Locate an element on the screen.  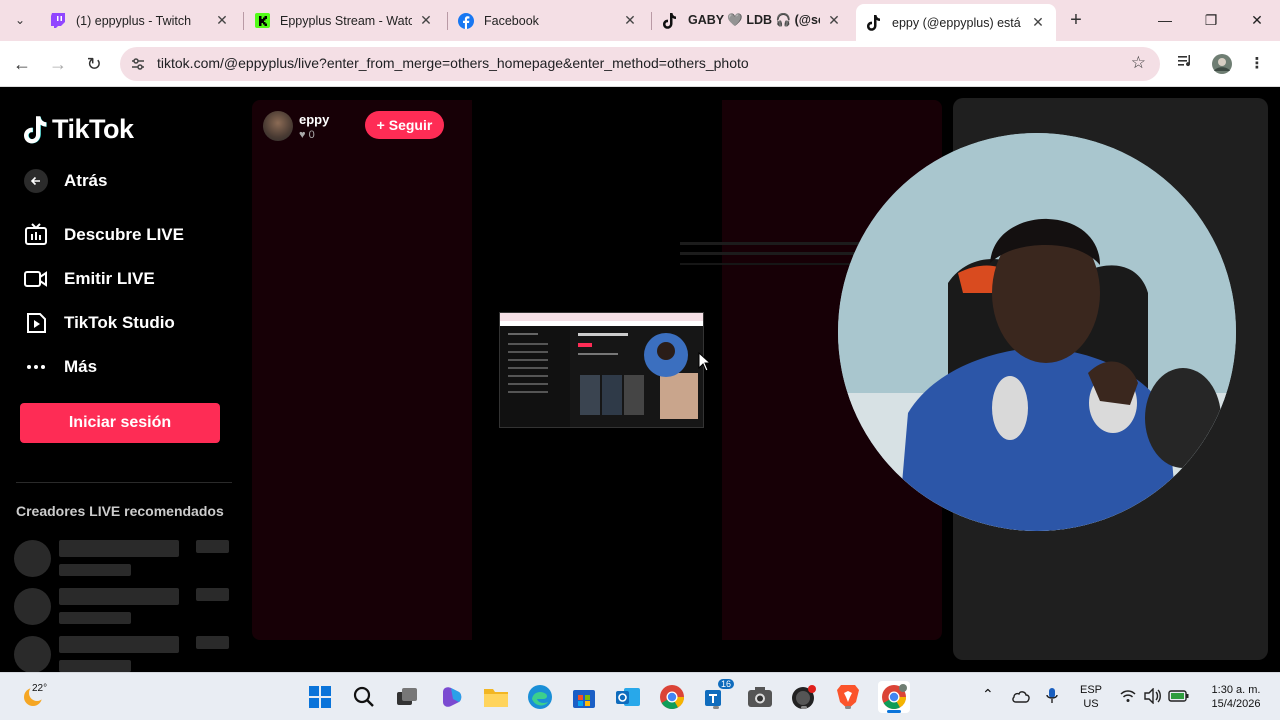
file-explorer-app is located at coordinates (496, 697).